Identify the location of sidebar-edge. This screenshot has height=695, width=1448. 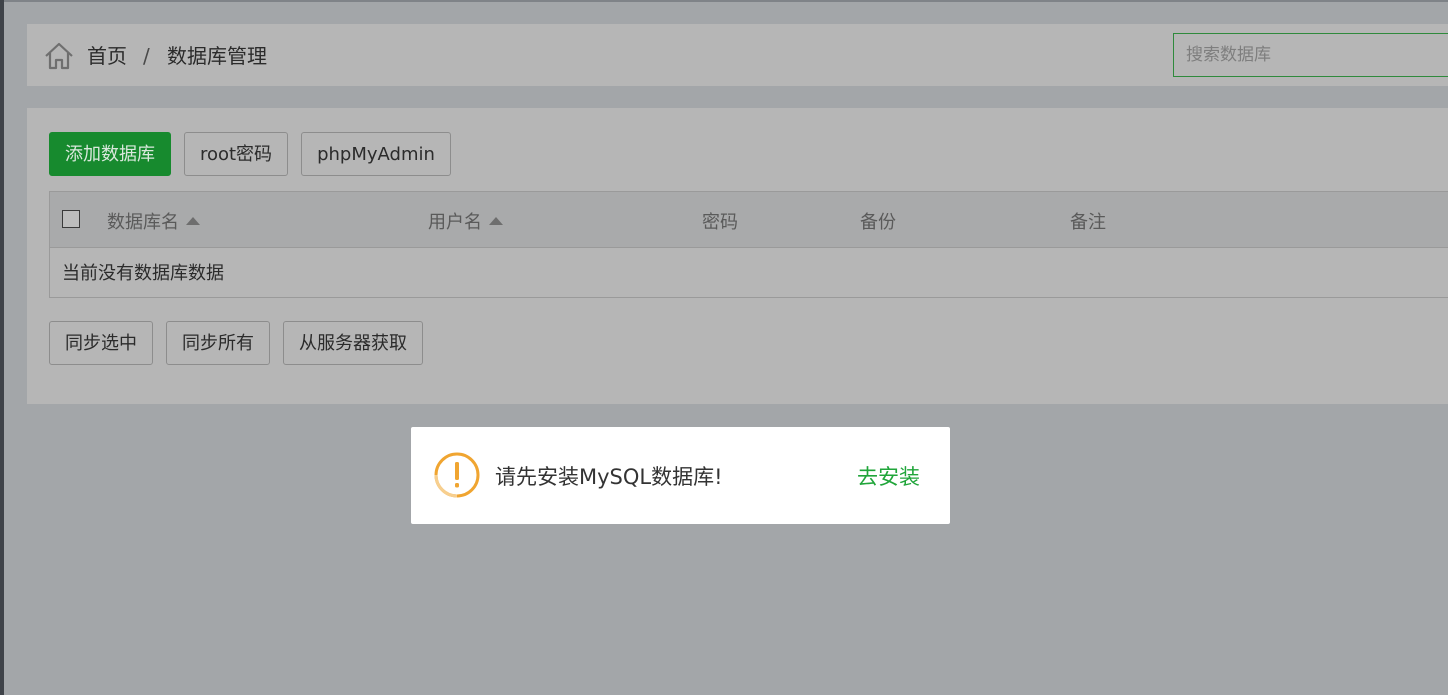
(2, 347).